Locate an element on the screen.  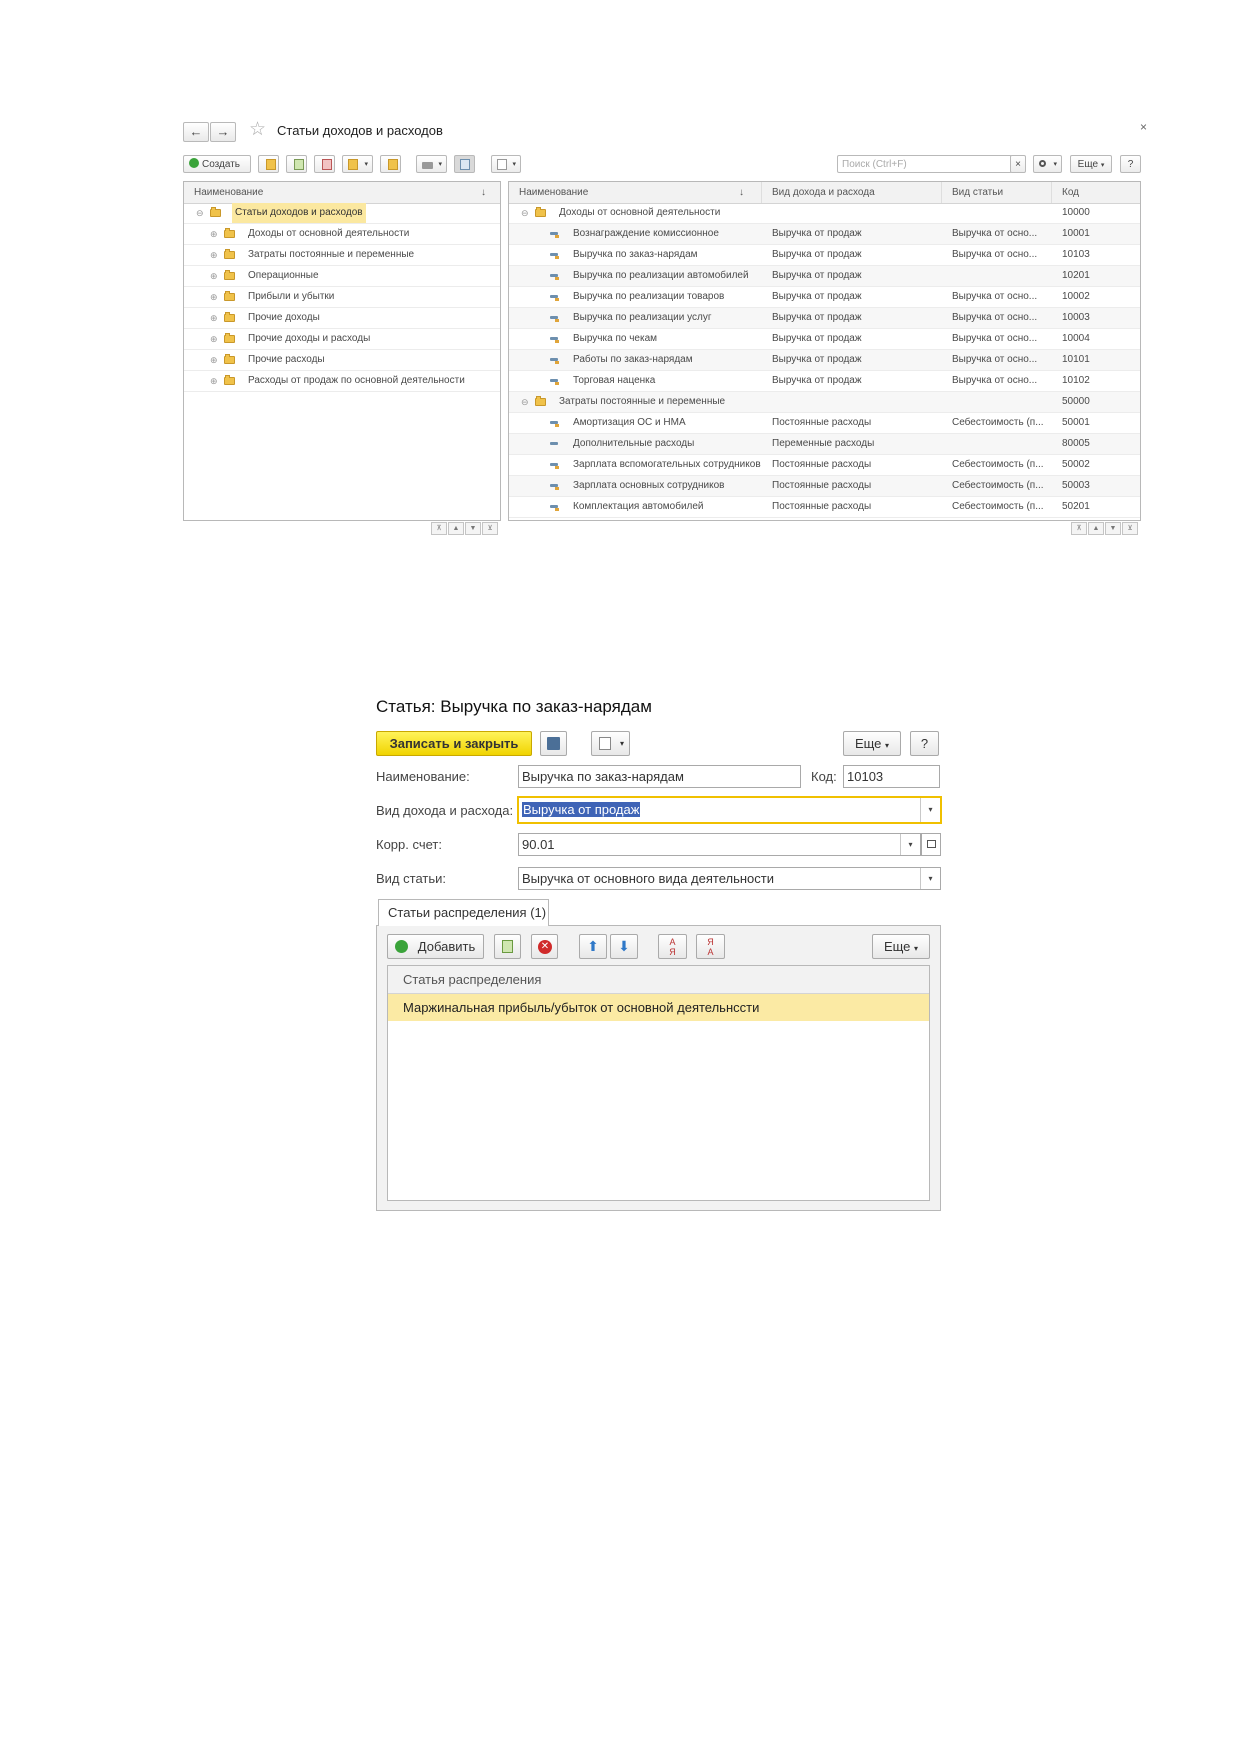
sort-ascending-button: АЯ is located at coordinates (672, 946).